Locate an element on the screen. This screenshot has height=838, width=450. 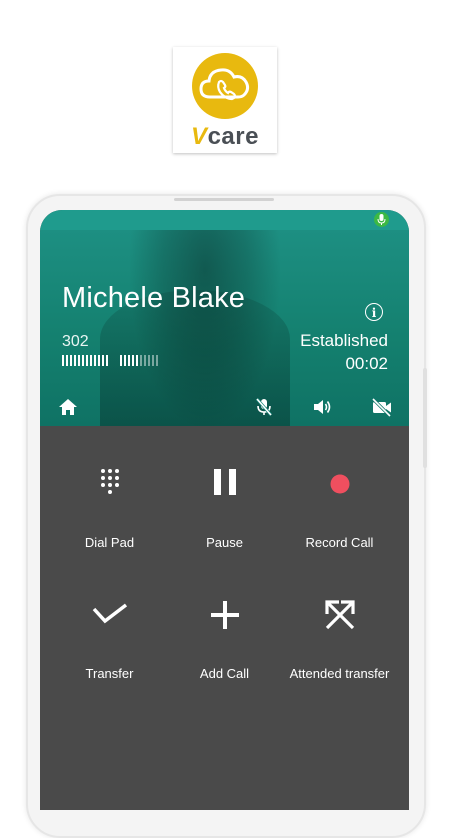
info-icon: i is located at coordinates (374, 312).